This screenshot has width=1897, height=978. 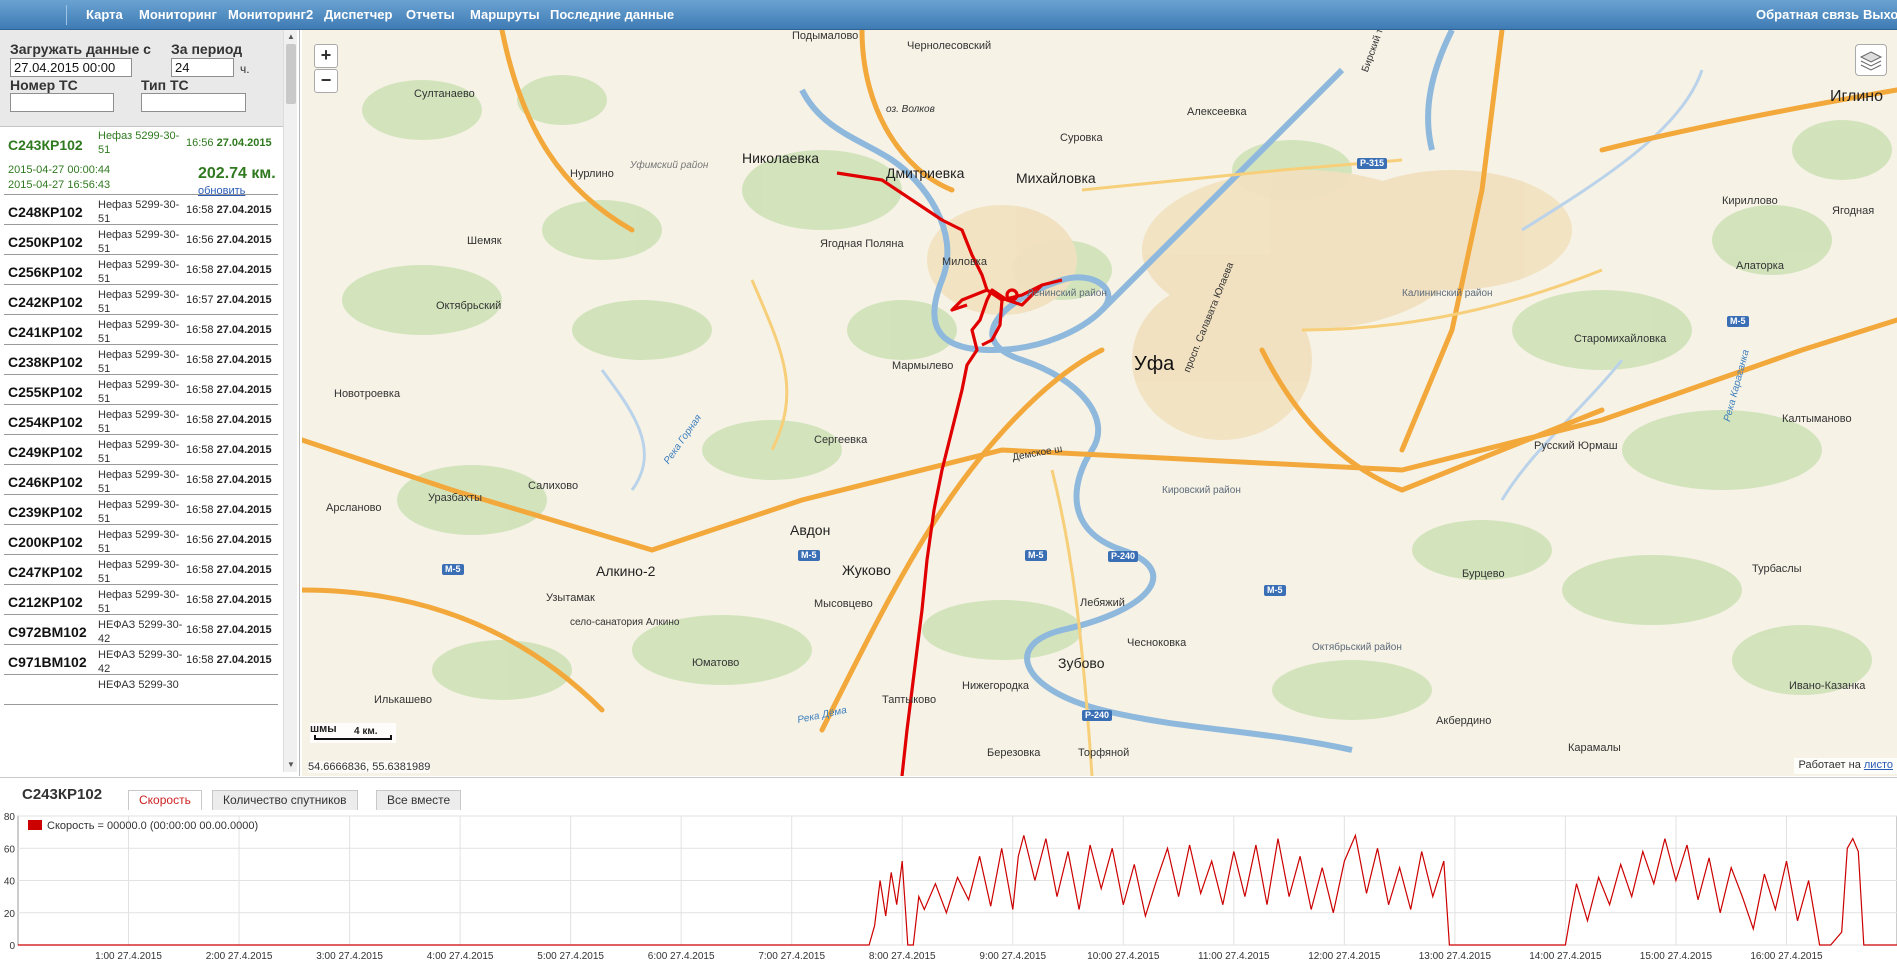 I want to click on nav-item-monitoring2: Мониторинг2, so click(x=270, y=15).